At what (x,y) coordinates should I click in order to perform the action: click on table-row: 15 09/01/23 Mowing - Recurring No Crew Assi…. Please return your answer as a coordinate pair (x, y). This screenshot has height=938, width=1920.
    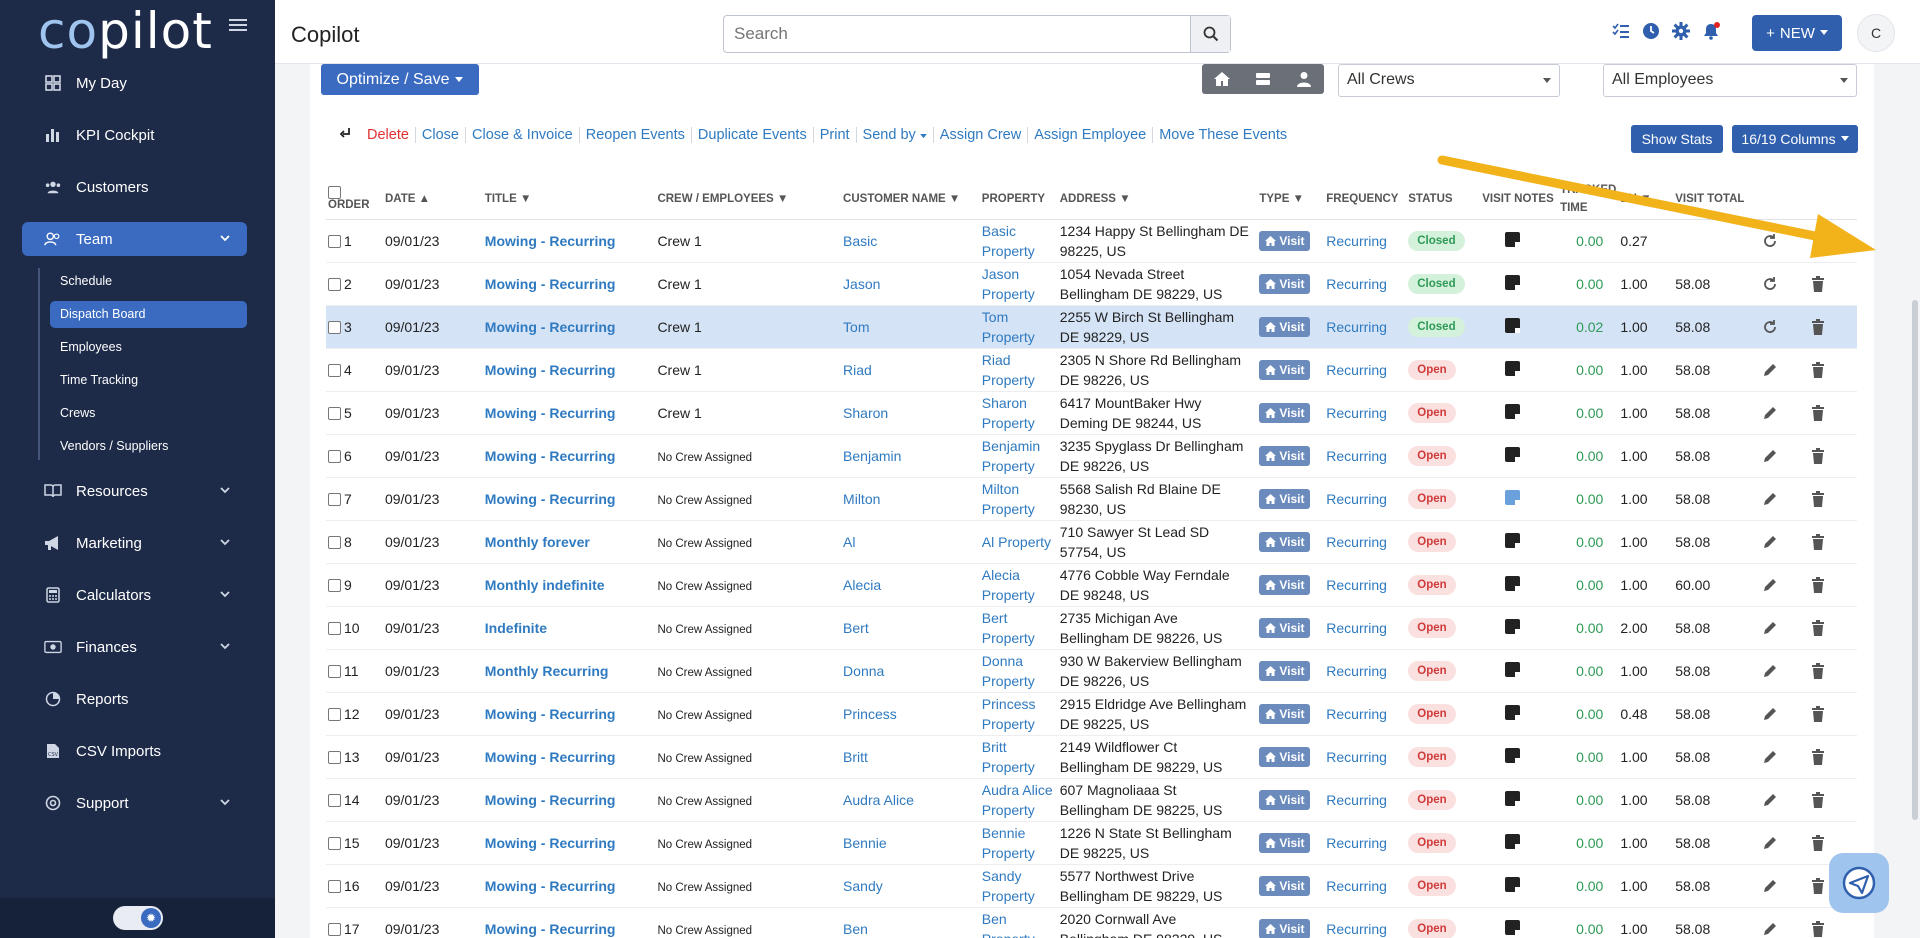
    Looking at the image, I should click on (1091, 843).